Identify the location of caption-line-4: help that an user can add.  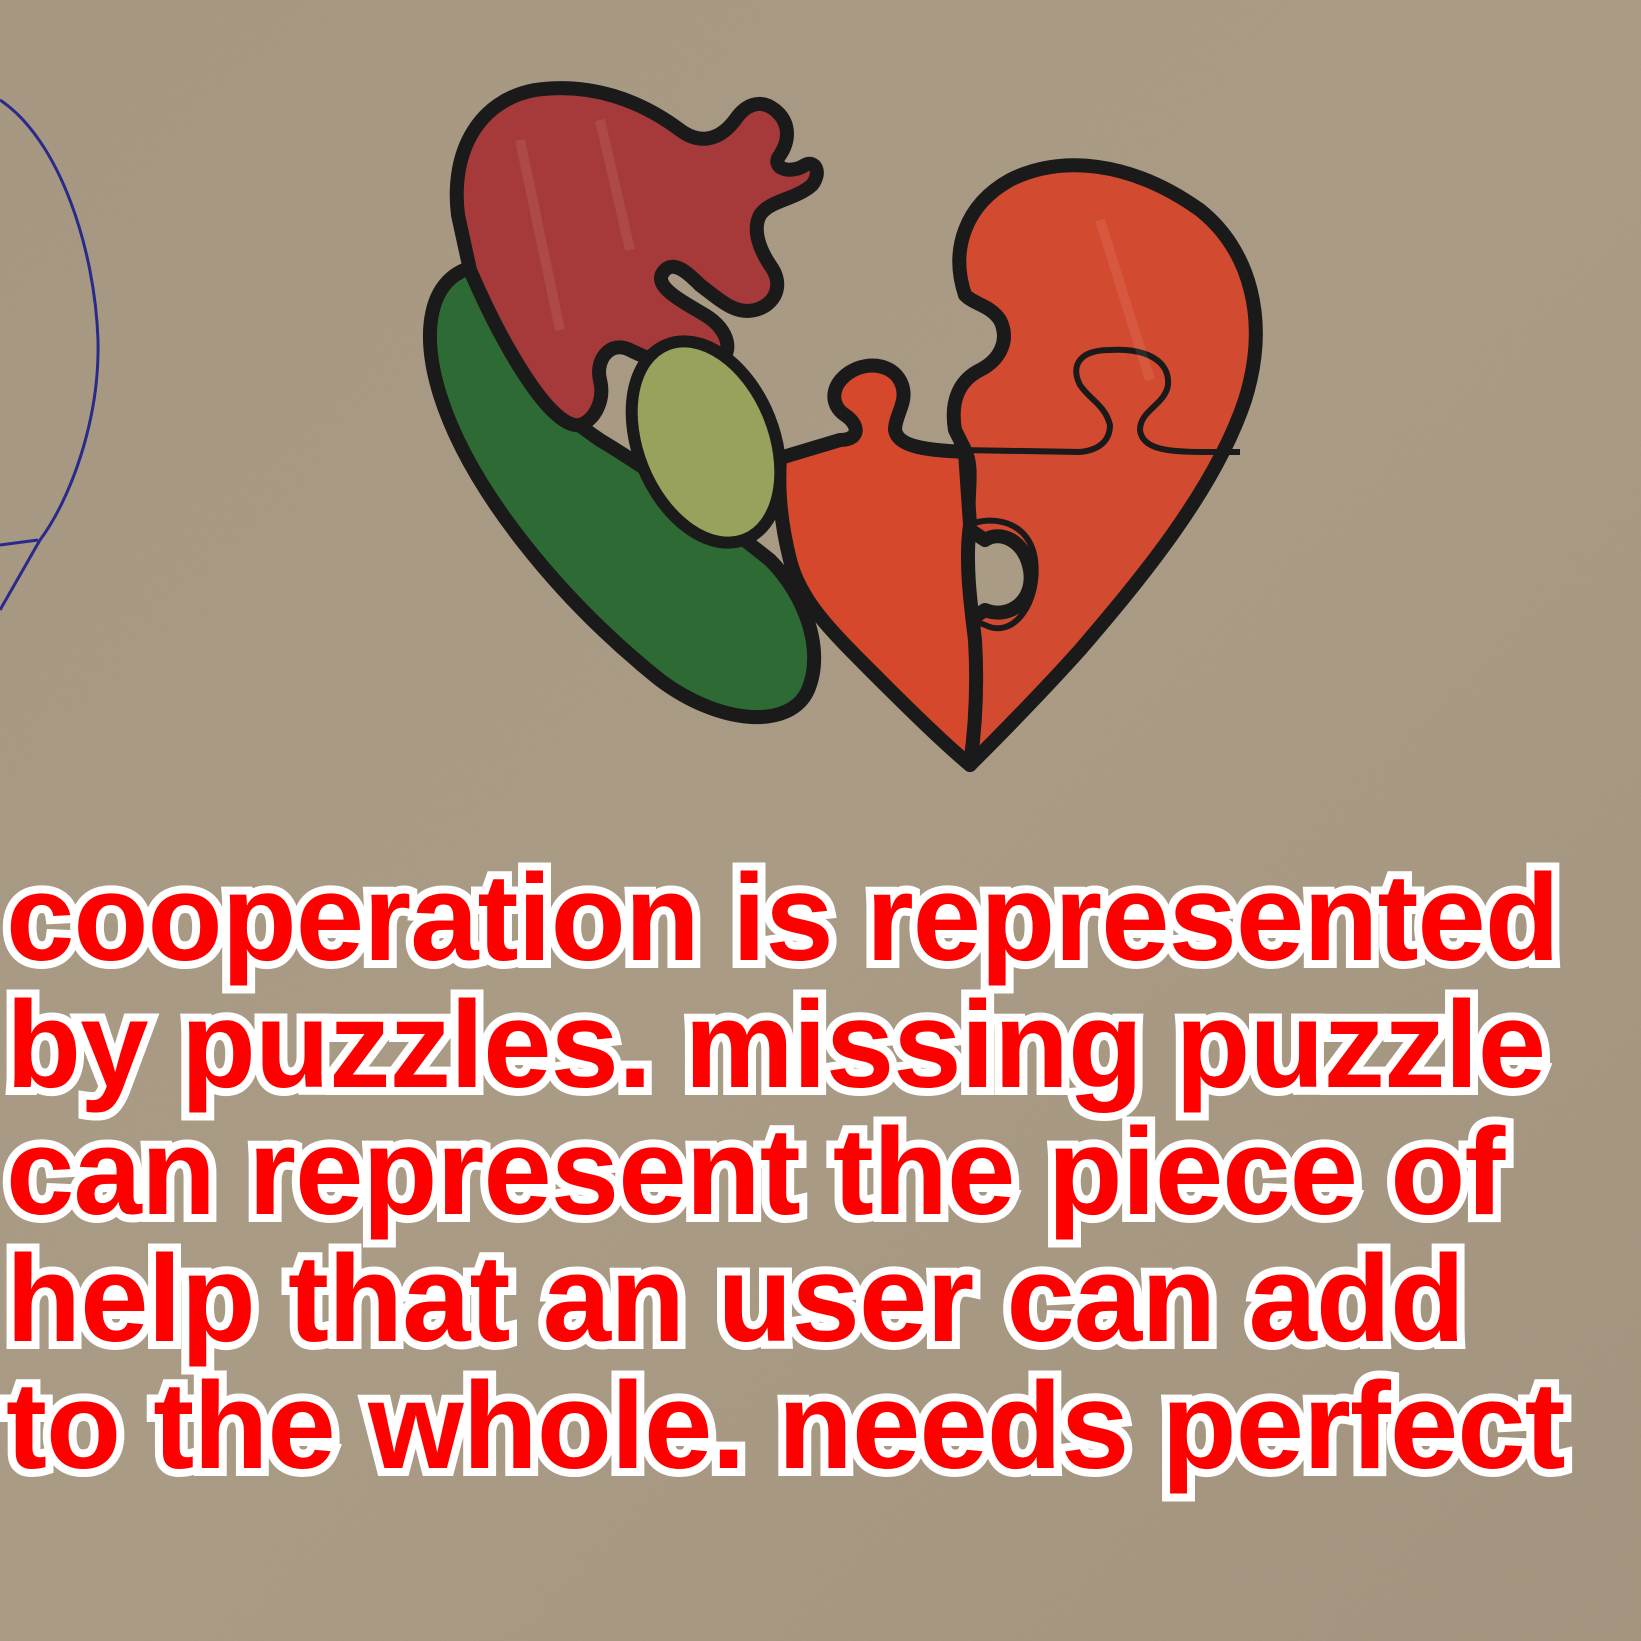
(736, 1299).